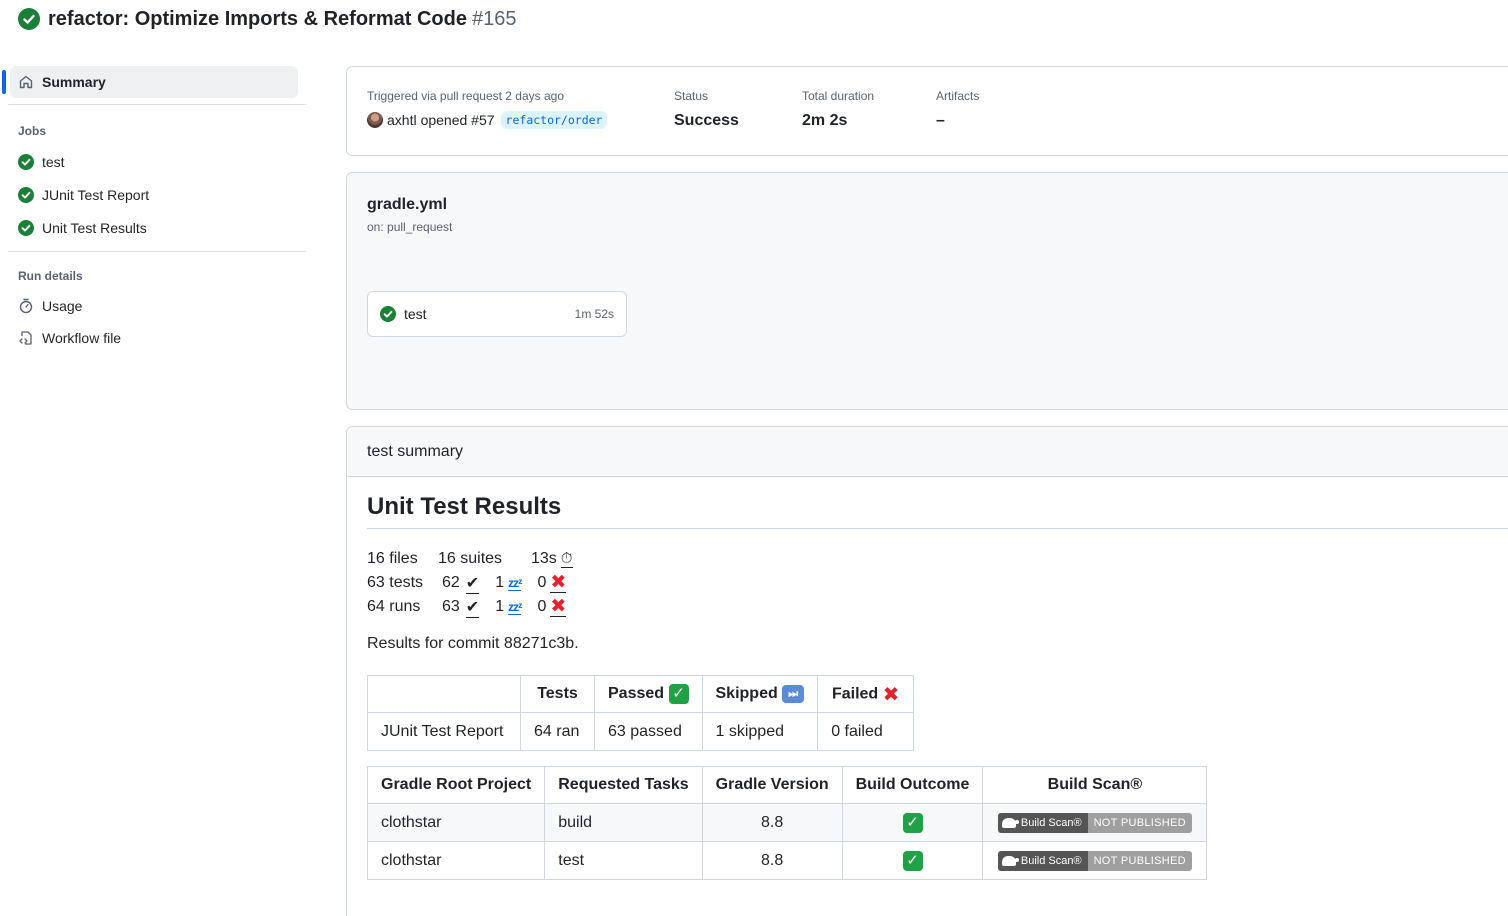 Image resolution: width=1508 pixels, height=916 pixels. I want to click on commit-results-text: Results for commit 88271c3b., so click(473, 643).